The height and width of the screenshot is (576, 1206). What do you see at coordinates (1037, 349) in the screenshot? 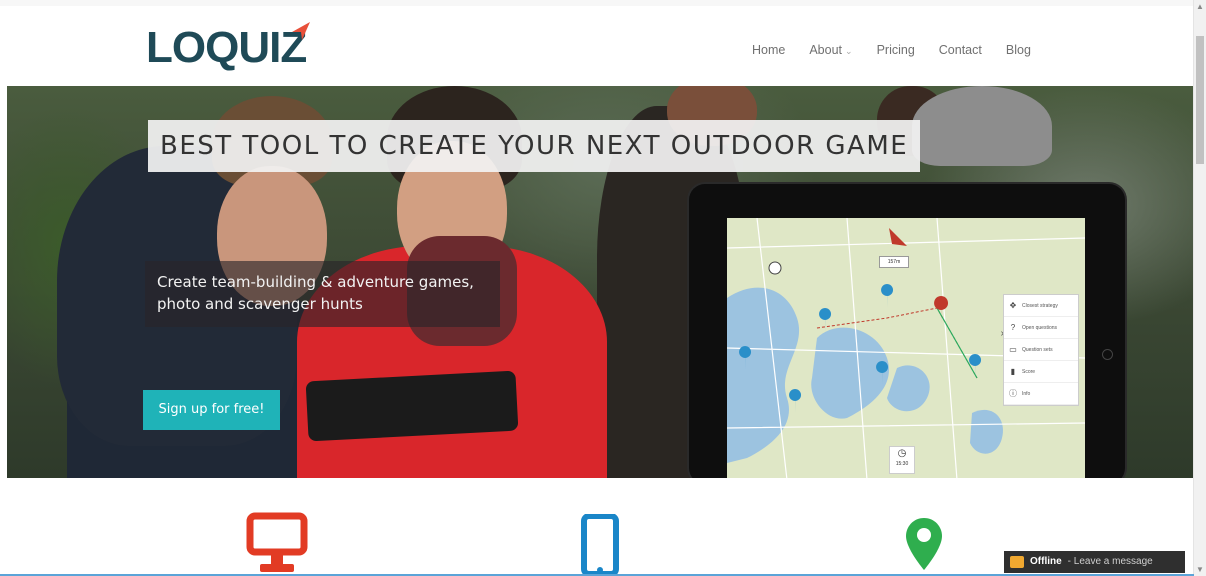
I see `panel-item-label: Question sets` at bounding box center [1037, 349].